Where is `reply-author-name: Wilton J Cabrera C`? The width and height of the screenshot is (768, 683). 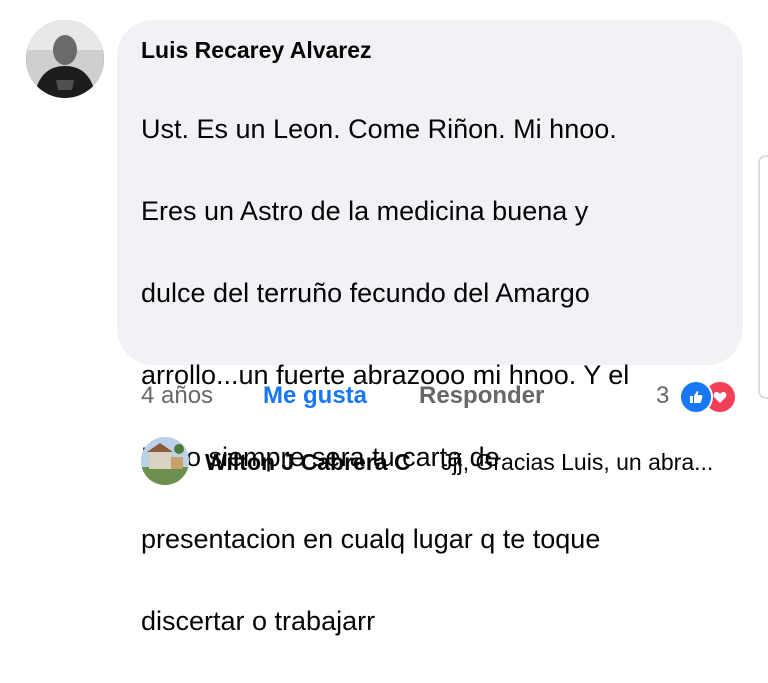 reply-author-name: Wilton J Cabrera C is located at coordinates (308, 462).